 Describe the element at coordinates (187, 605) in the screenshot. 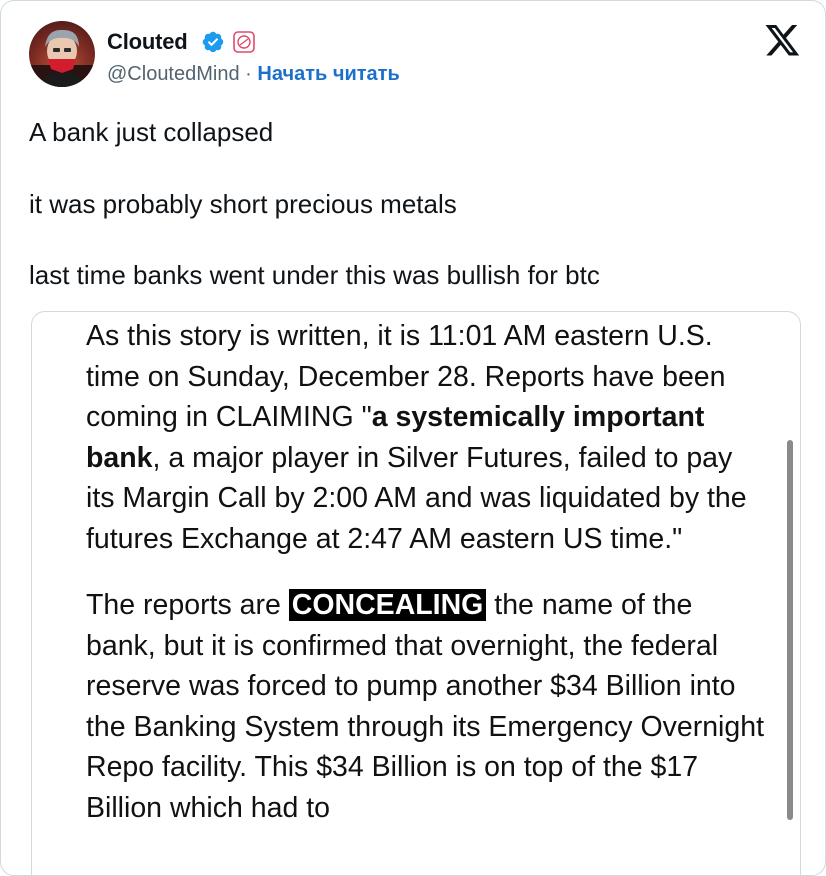

I see `article-text-run: The reports are` at that location.